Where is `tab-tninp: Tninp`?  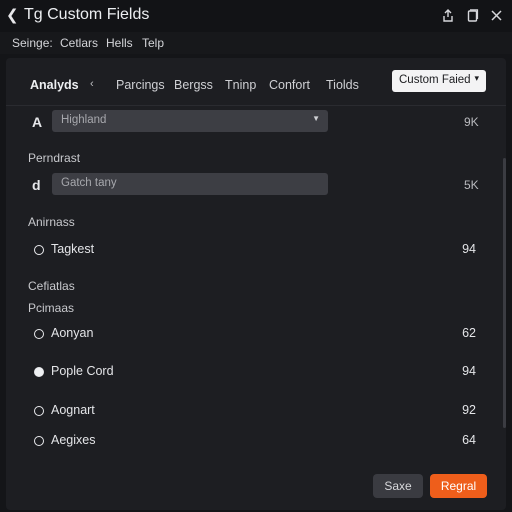 tab-tninp: Tninp is located at coordinates (240, 85).